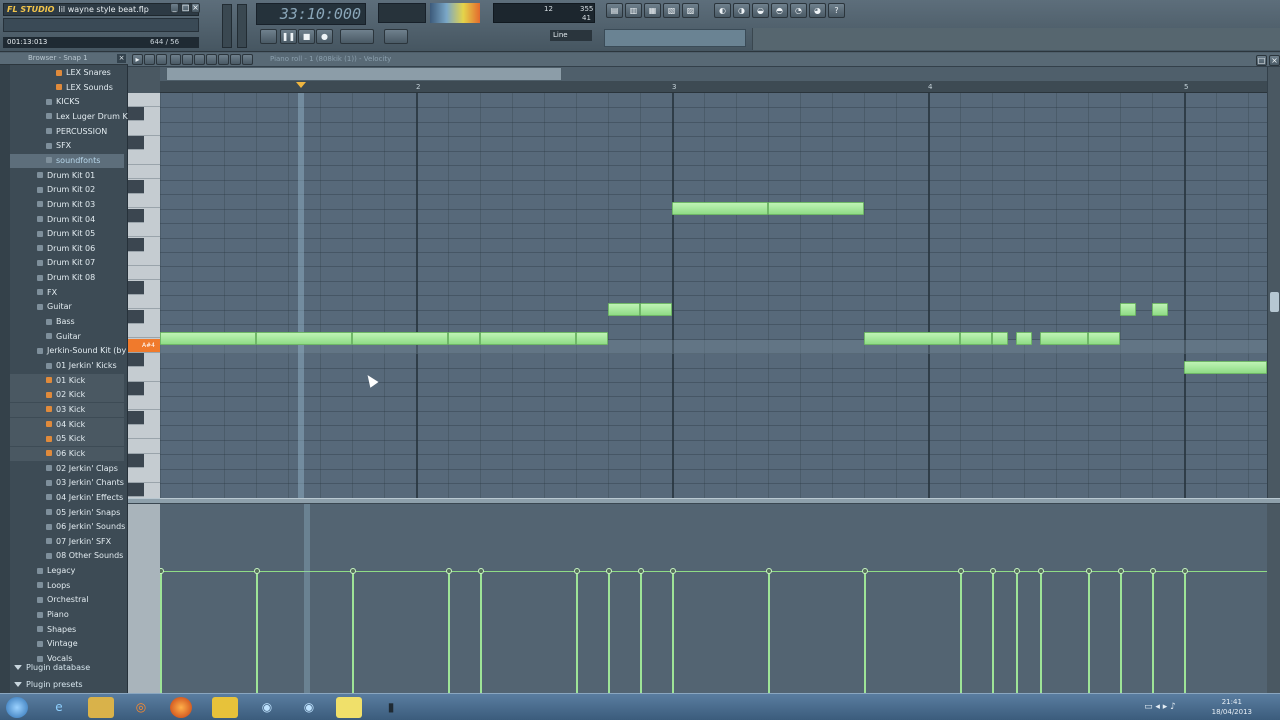 This screenshot has width=1280, height=720. What do you see at coordinates (67, 556) in the screenshot?
I see `browser-item: 08 Other Sounds` at bounding box center [67, 556].